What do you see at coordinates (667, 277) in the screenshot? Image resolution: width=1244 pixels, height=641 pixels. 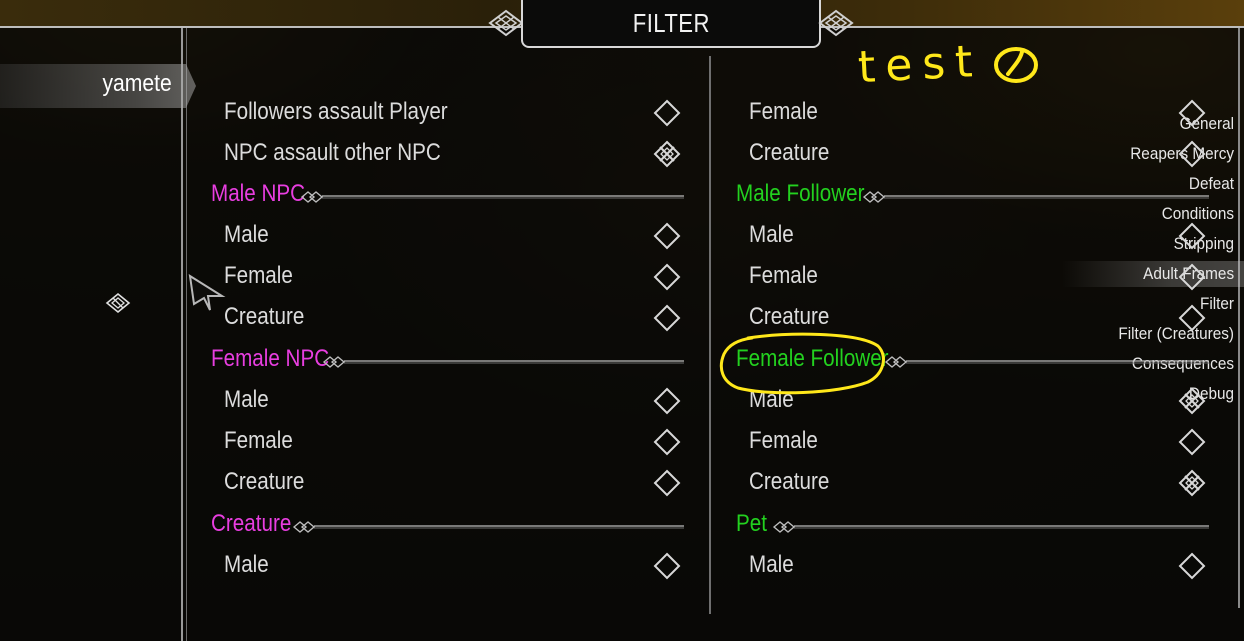 I see `toggle-male-npc-female` at bounding box center [667, 277].